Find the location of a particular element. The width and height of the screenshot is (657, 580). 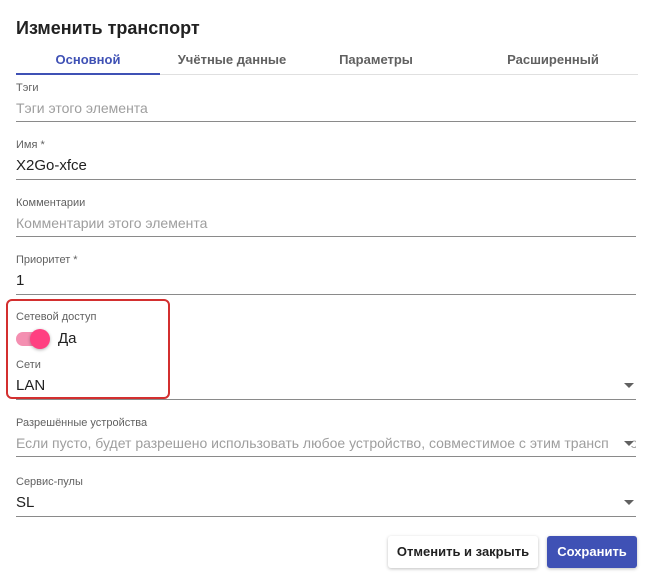

cancel-close-button: Отменить и закрыть is located at coordinates (463, 552).